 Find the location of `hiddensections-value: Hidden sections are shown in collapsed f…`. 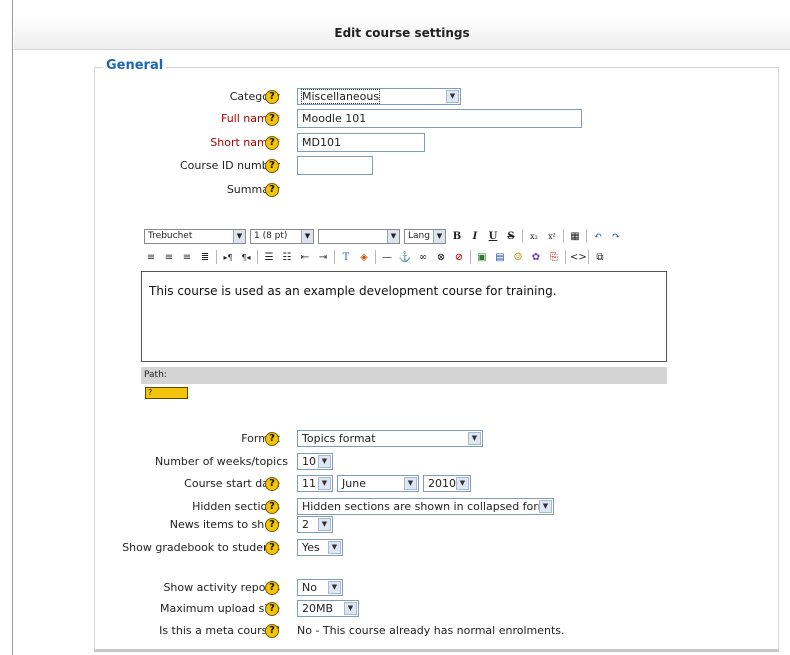

hiddensections-value: Hidden sections are shown in collapsed f… is located at coordinates (425, 506).